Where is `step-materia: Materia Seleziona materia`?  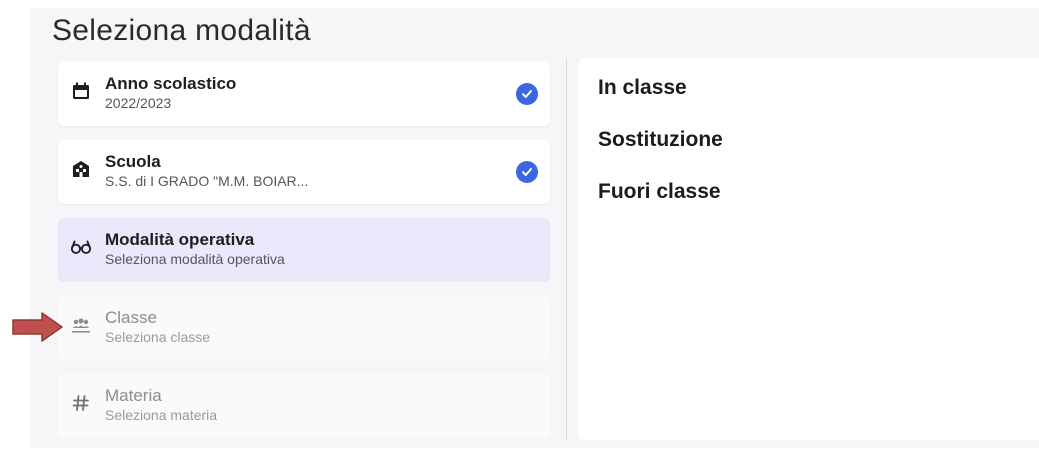 step-materia: Materia Seleziona materia is located at coordinates (304, 406).